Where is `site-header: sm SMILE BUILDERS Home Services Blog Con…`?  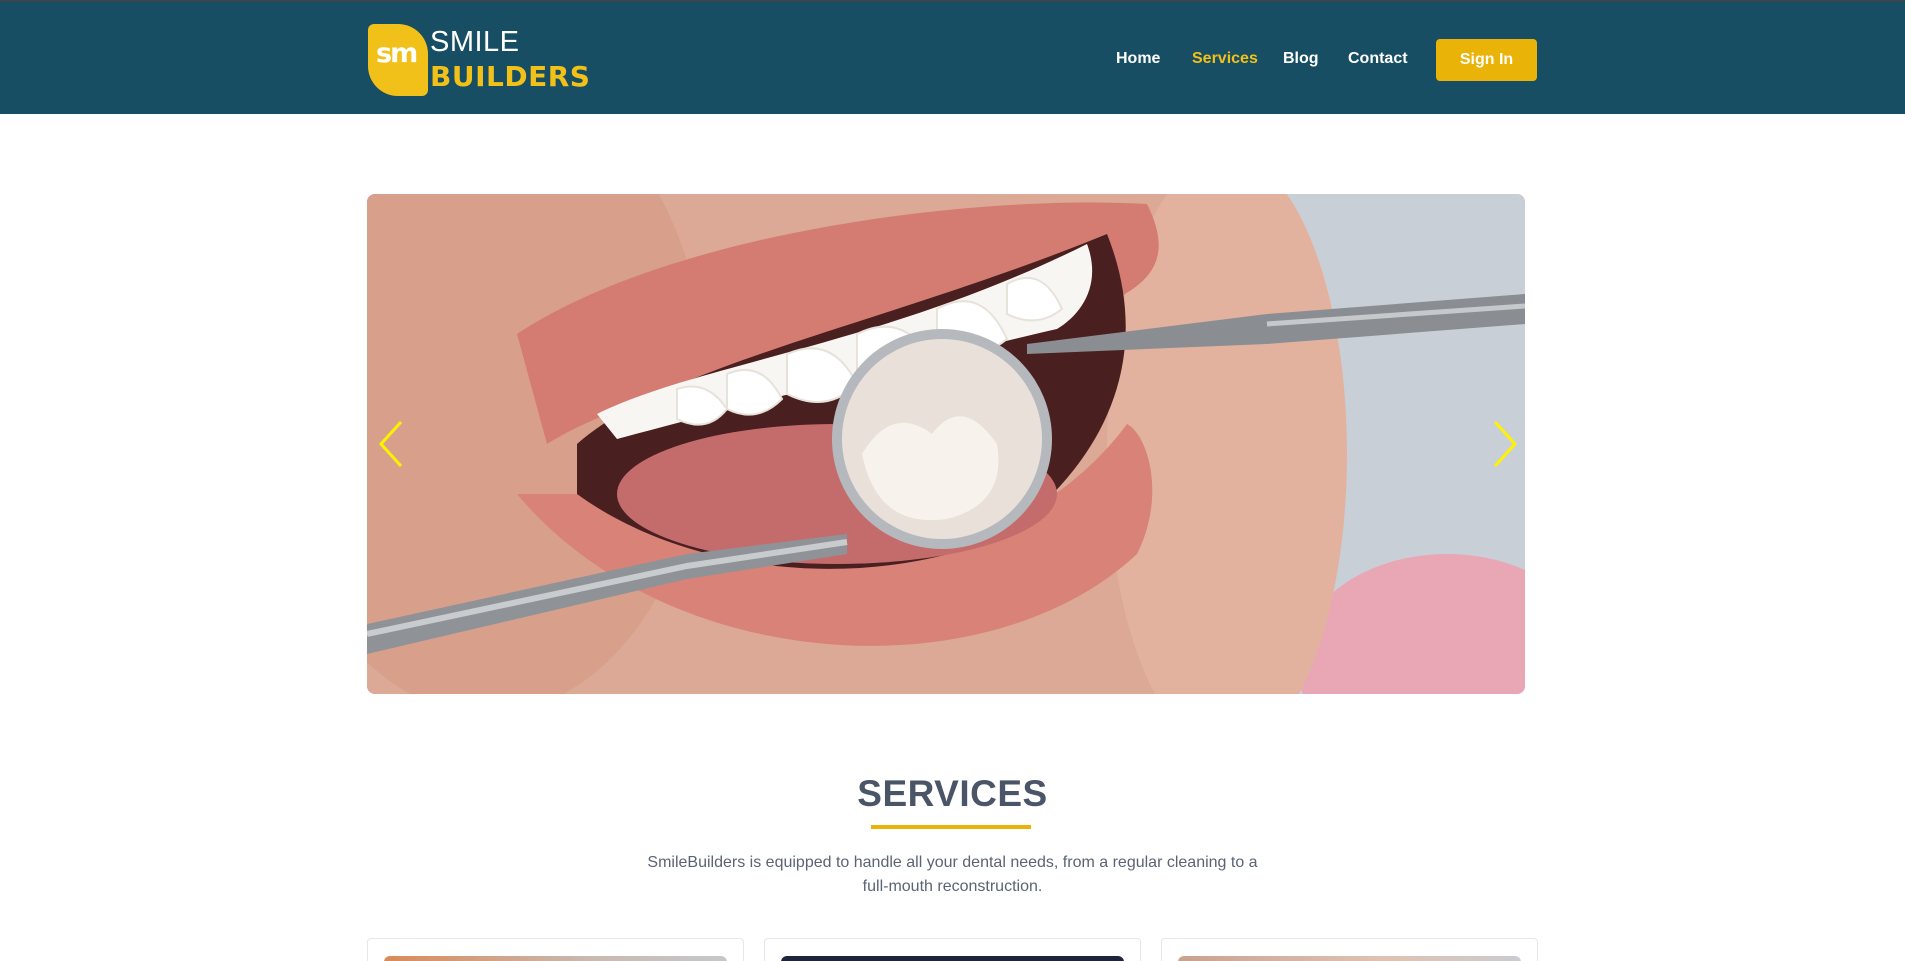
site-header: sm SMILE BUILDERS Home Services Blog Con… is located at coordinates (952, 57).